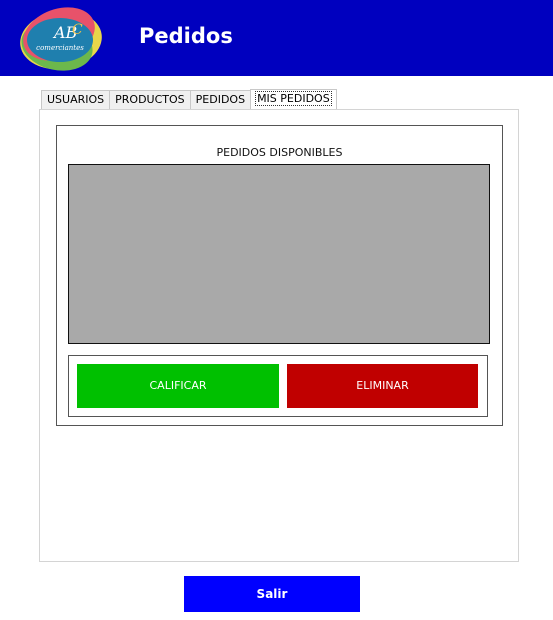 This screenshot has width=553, height=620. I want to click on abc-comerciantes-logo: AB C comerciantes, so click(61, 39).